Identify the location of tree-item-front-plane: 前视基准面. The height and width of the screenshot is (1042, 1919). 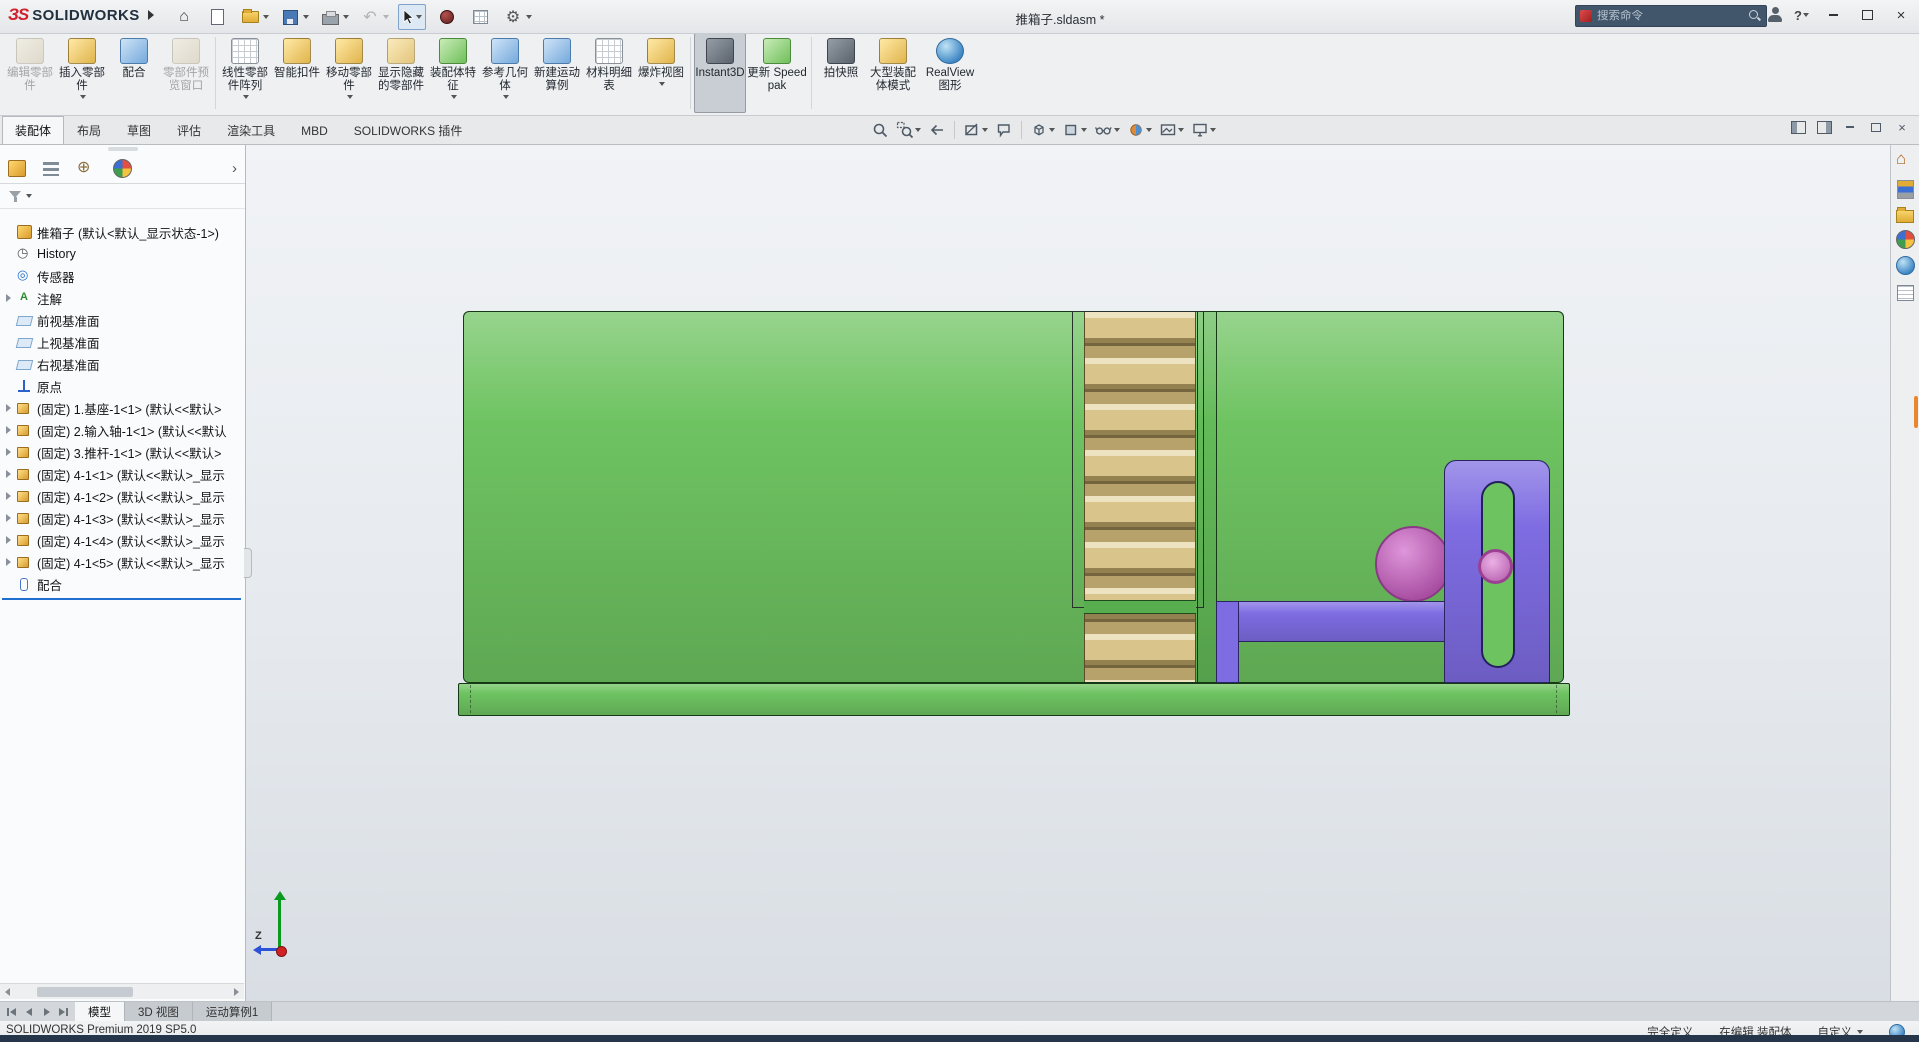
(122, 320).